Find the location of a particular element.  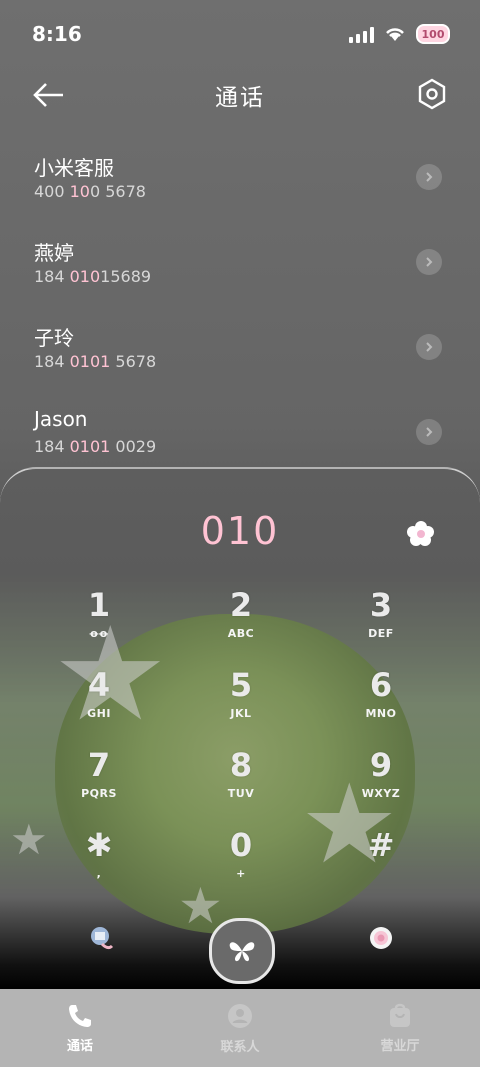

contact-number: 184 0101 0029 is located at coordinates (95, 446).